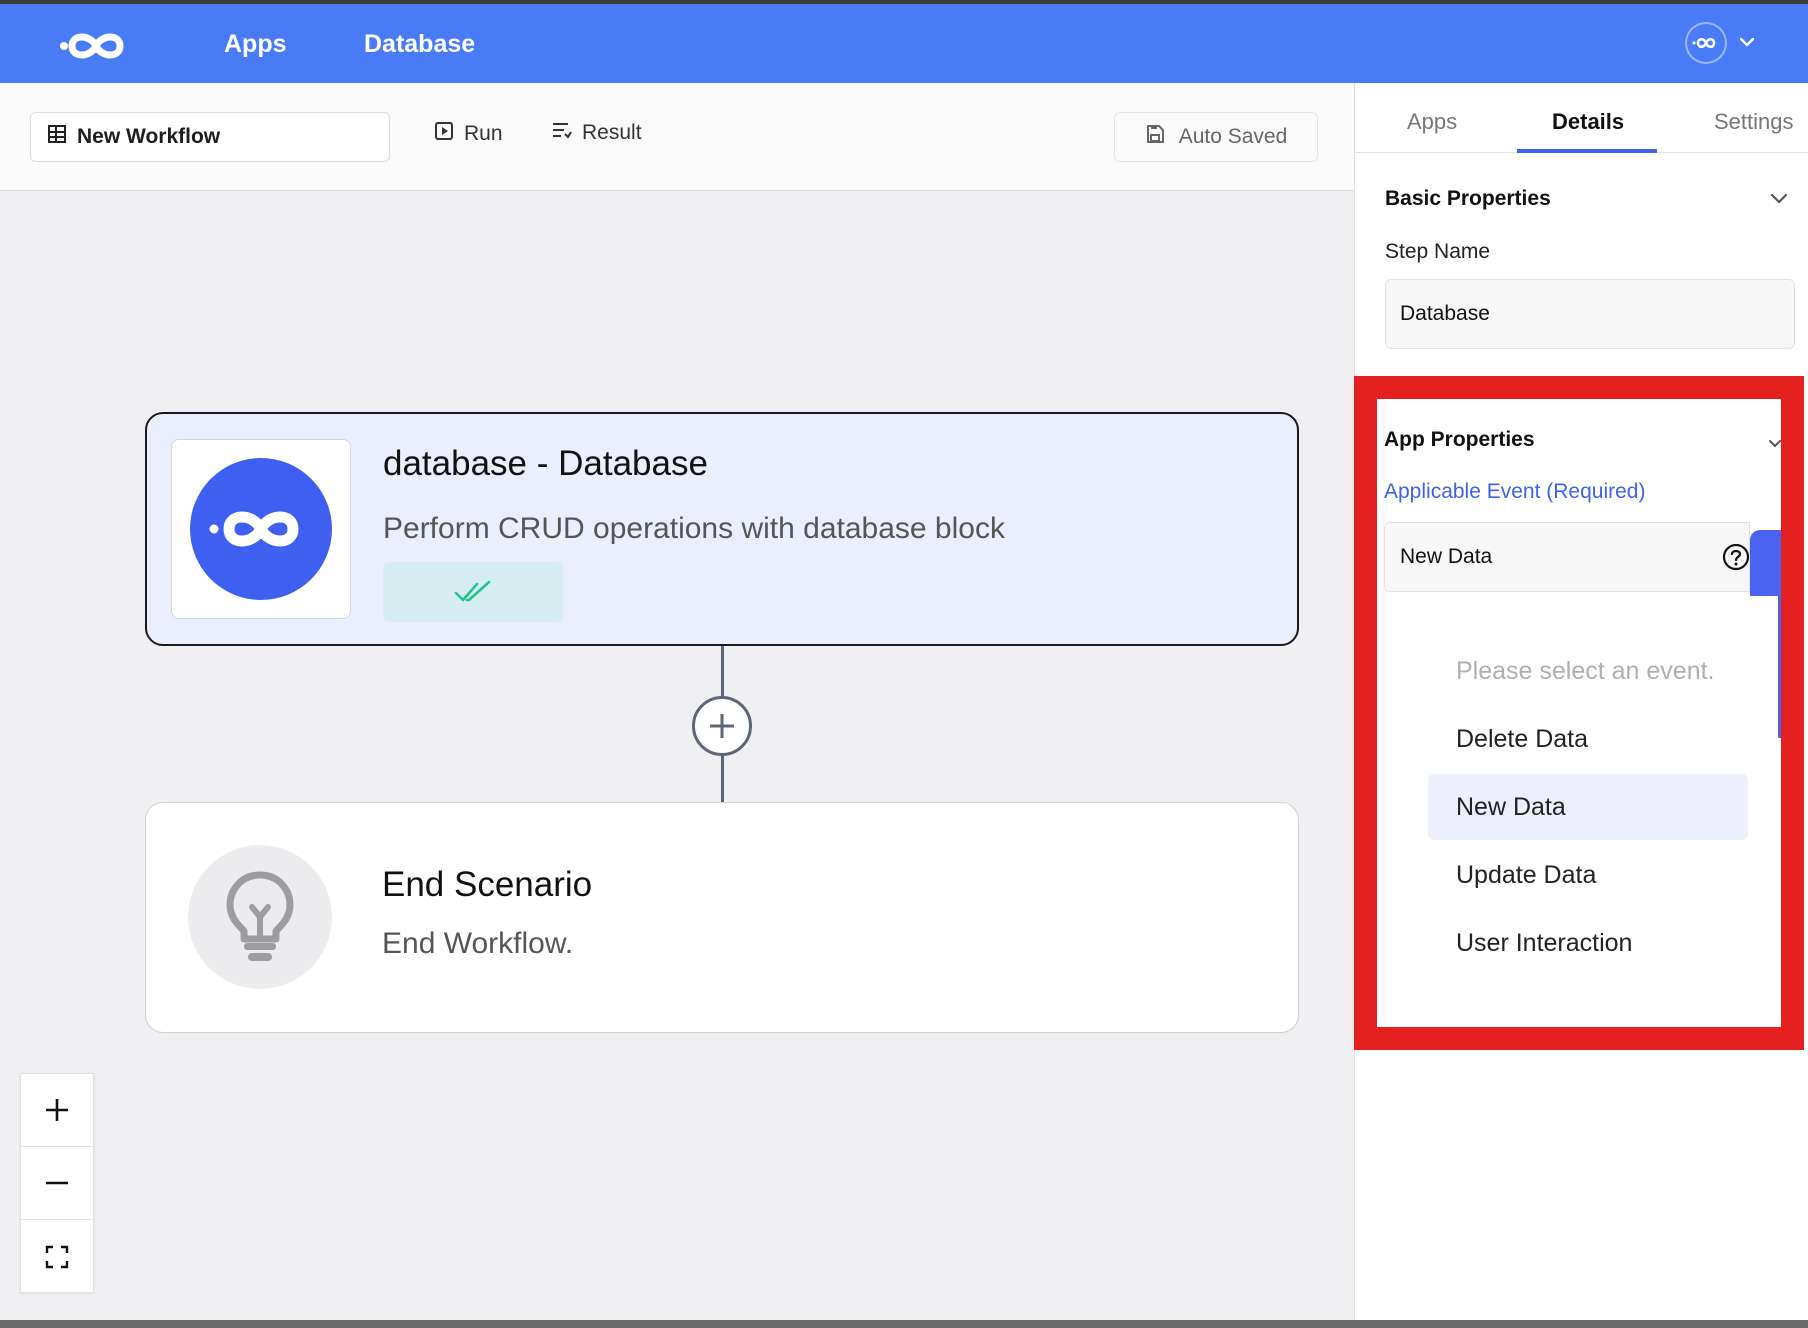  Describe the element at coordinates (722, 917) in the screenshot. I see `workflow-node-end-scenario: End Scenario End Workflow.` at that location.